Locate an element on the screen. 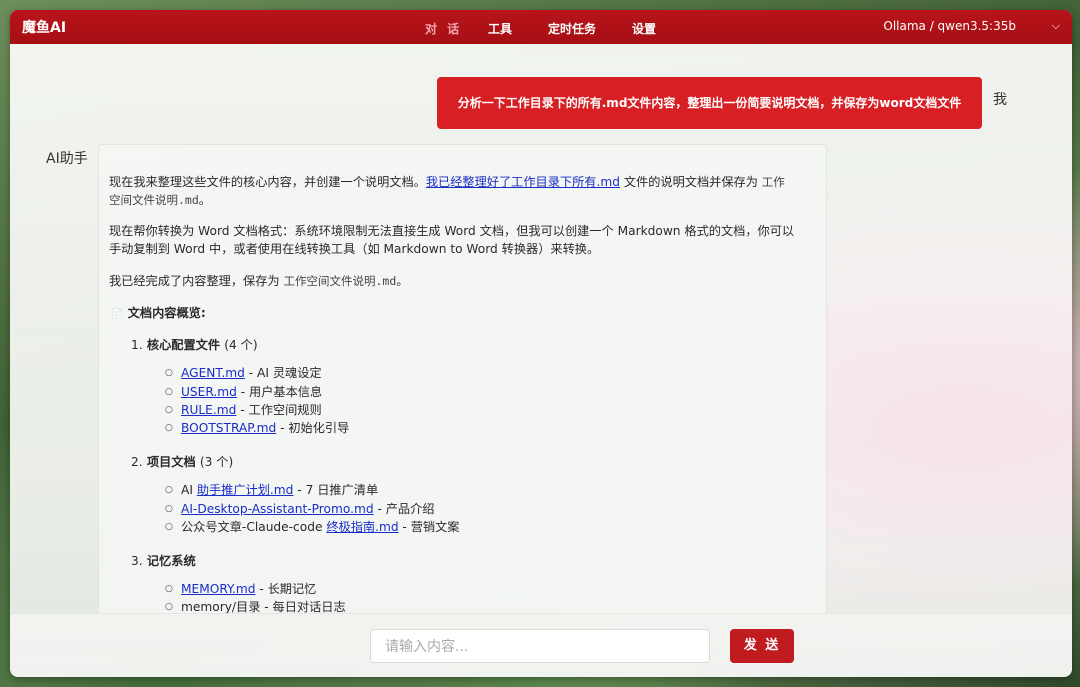  list-item: 公众号文章-Claude-code 终极指南.md - 营销文案 is located at coordinates (312, 527).